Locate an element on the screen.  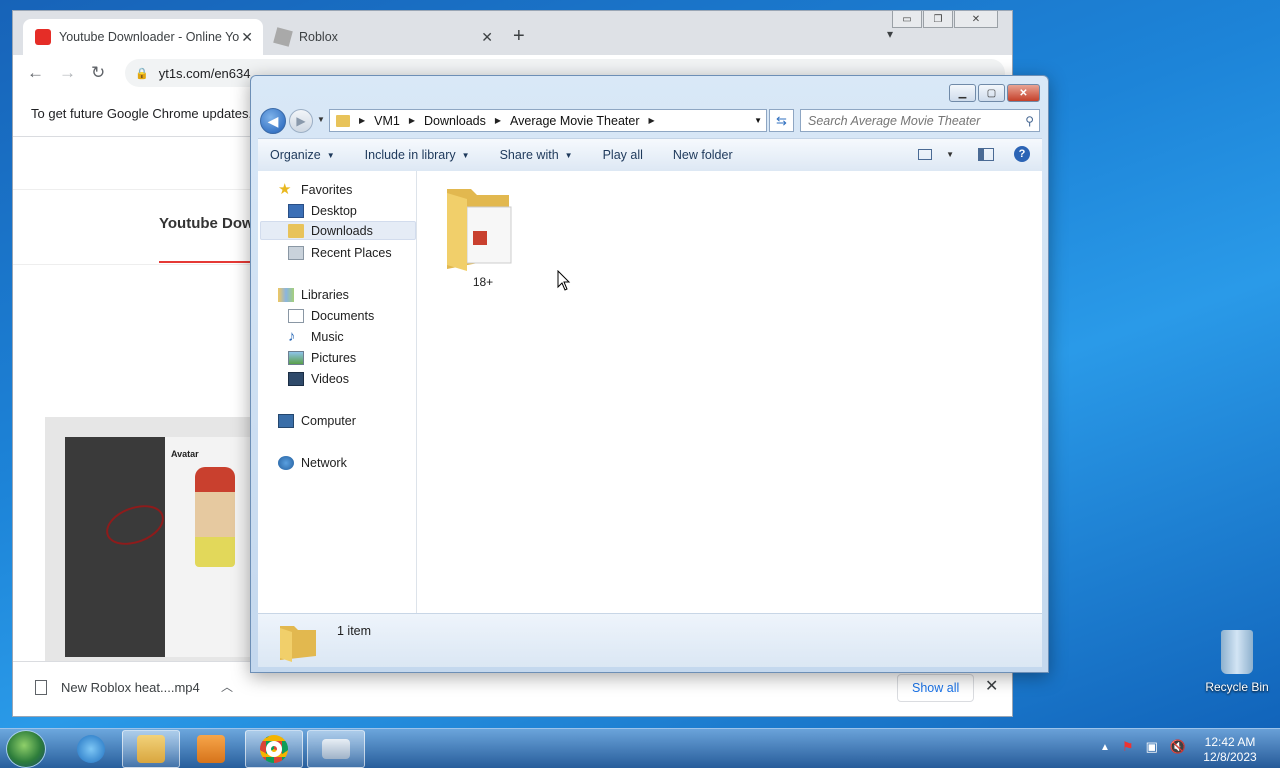
nav-documents: Documents is located at coordinates (331, 315).